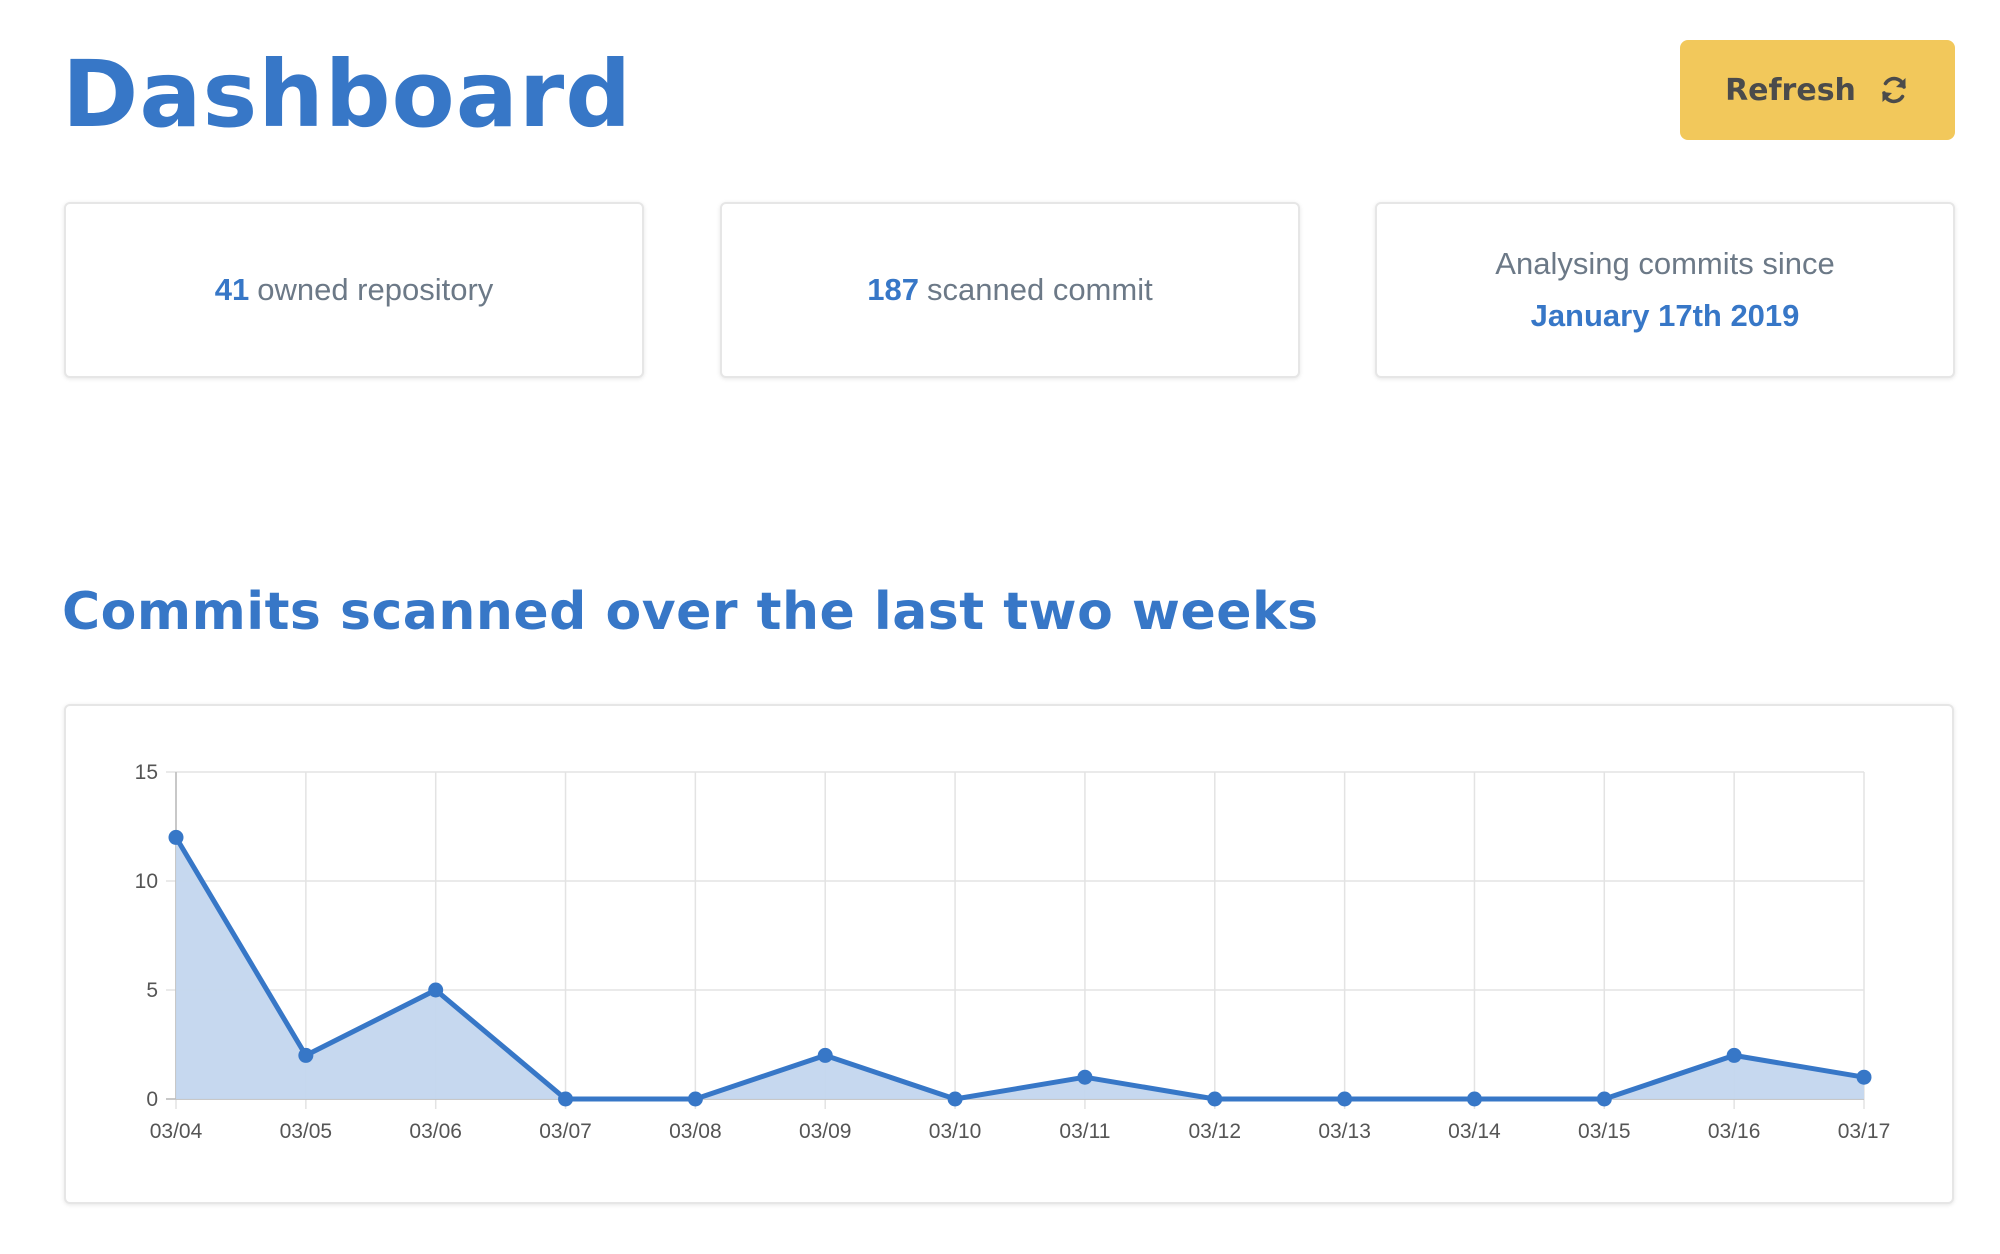 This screenshot has height=1254, width=2000. What do you see at coordinates (1040, 289) in the screenshot?
I see `commits-label: scanned commit` at bounding box center [1040, 289].